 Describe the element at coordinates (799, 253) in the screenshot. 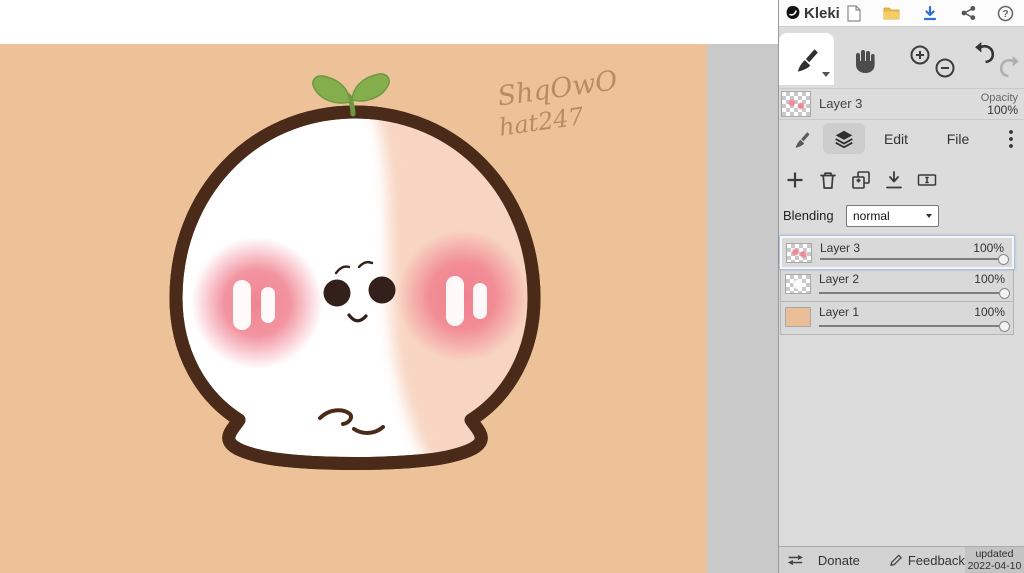

I see `layer-3-thumbnail` at that location.